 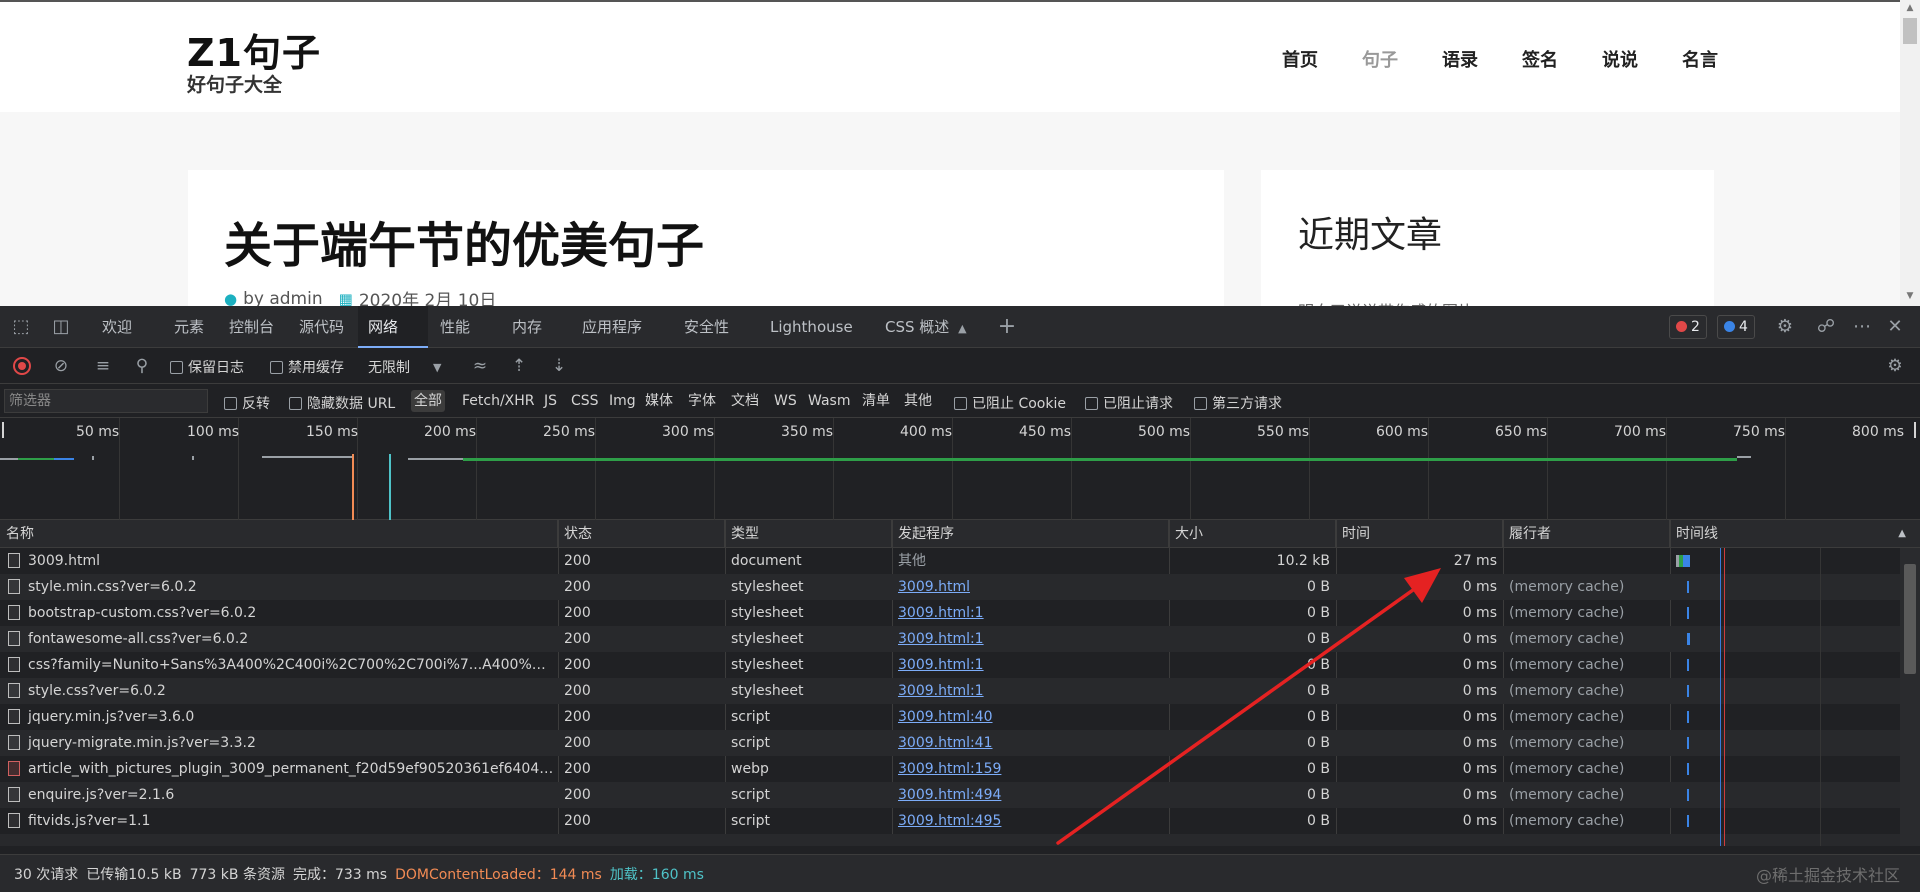 What do you see at coordinates (351, 404) in the screenshot?
I see `hide-data-url-label: 隐藏数据 URL` at bounding box center [351, 404].